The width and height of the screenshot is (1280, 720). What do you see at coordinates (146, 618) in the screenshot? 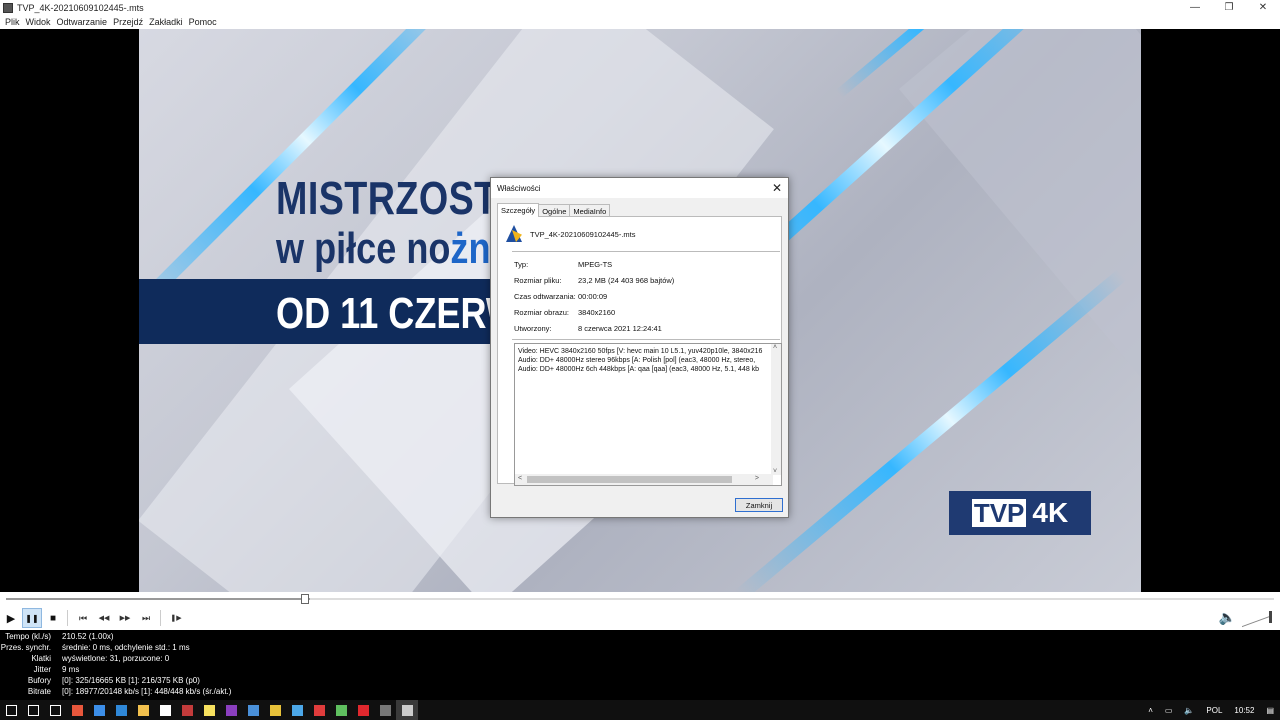
I see `next-button: ⏭` at bounding box center [146, 618].